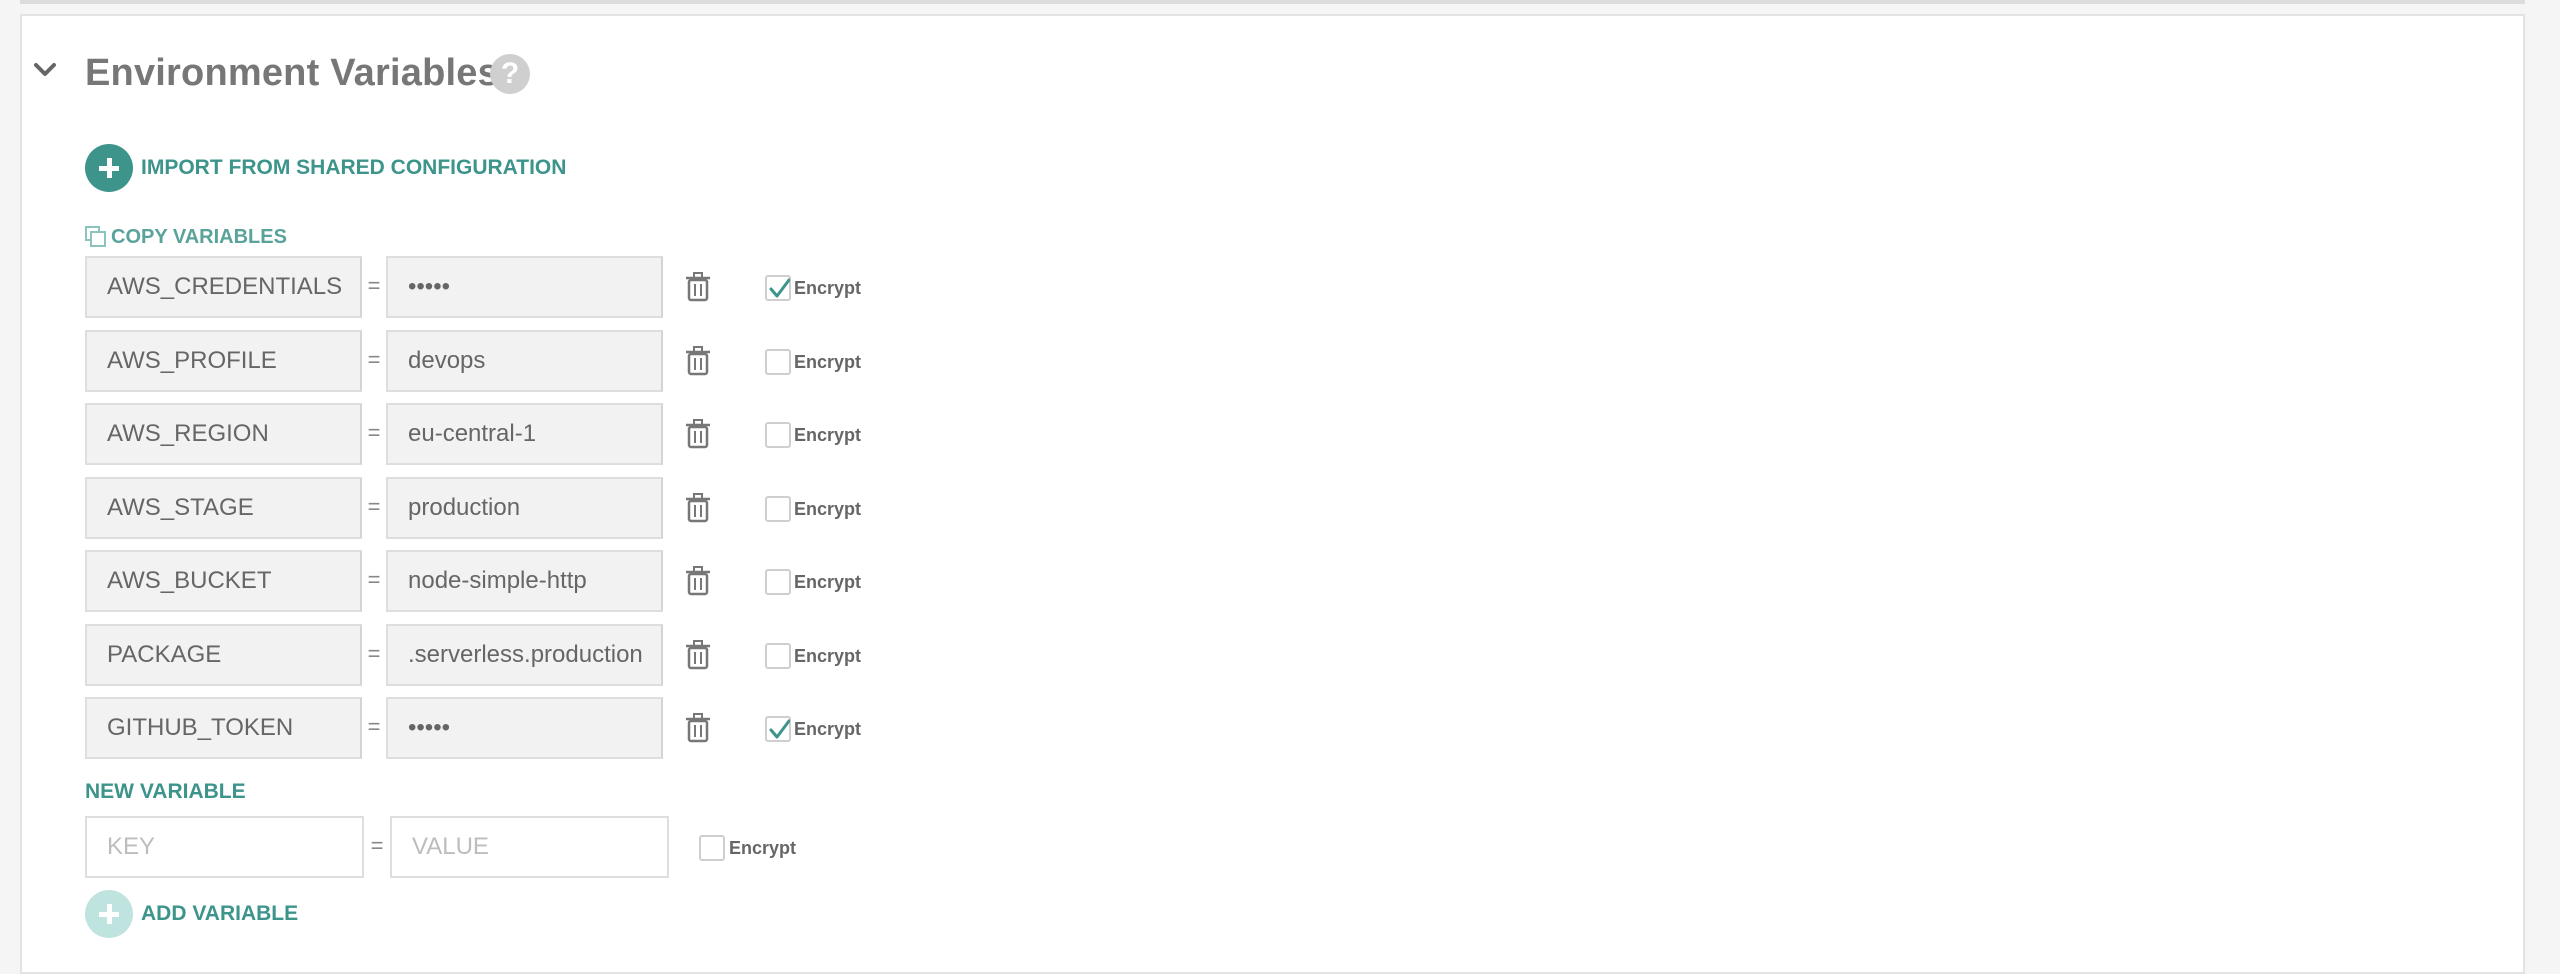 The width and height of the screenshot is (2560, 974). Describe the element at coordinates (223, 287) in the screenshot. I see `variable-key-field: AWS_CREDENTIALS` at that location.